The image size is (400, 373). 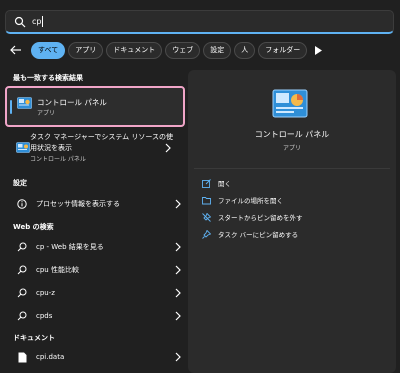 What do you see at coordinates (86, 50) in the screenshot?
I see `filter-apps: アプリ` at bounding box center [86, 50].